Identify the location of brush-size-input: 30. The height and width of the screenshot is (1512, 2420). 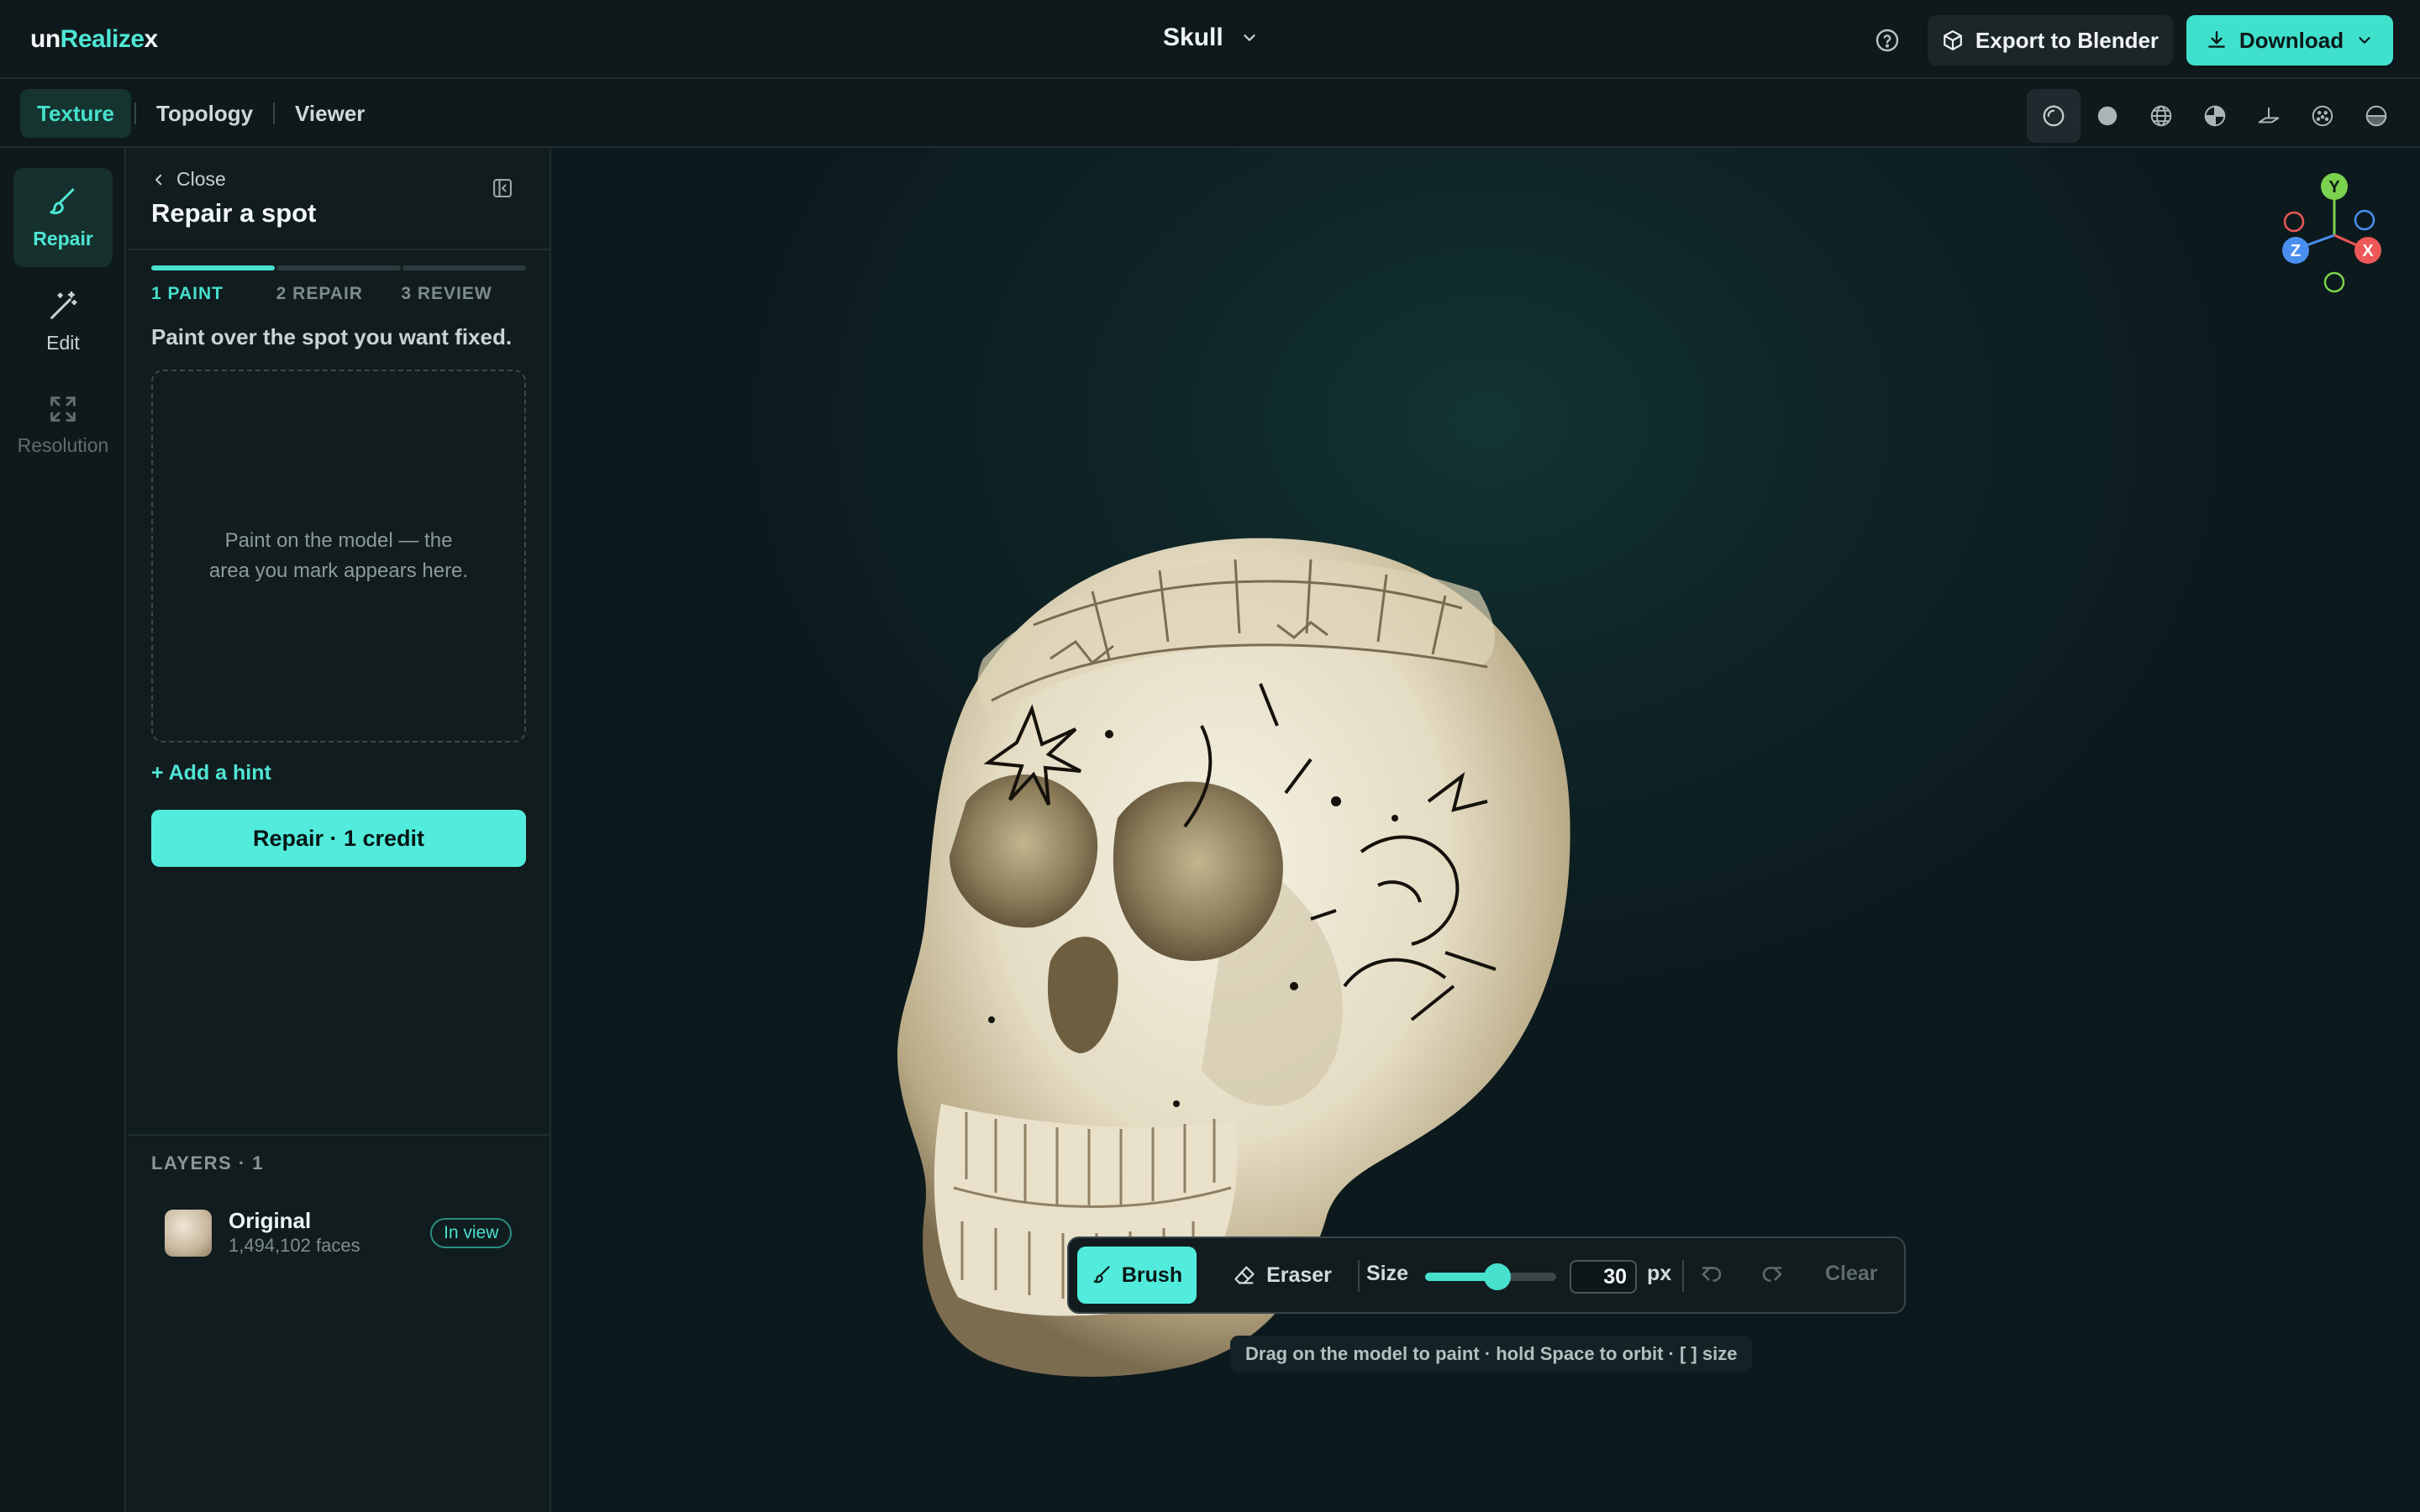
(1603, 1277).